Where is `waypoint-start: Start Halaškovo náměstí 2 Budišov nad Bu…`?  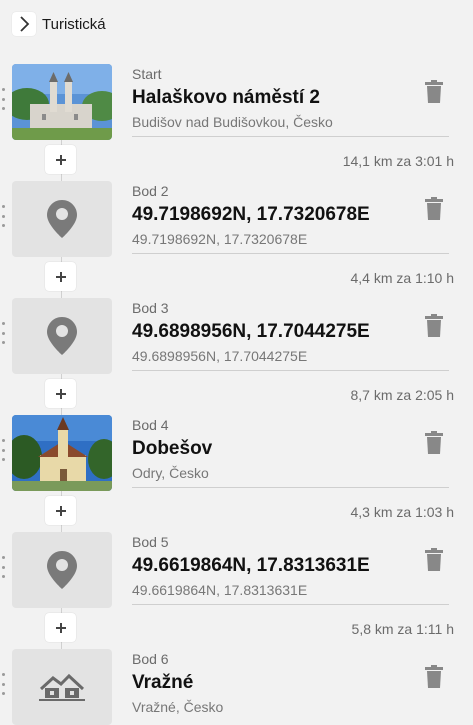
waypoint-start: Start Halaškovo náměstí 2 Budišov nad Bu… is located at coordinates (236, 102).